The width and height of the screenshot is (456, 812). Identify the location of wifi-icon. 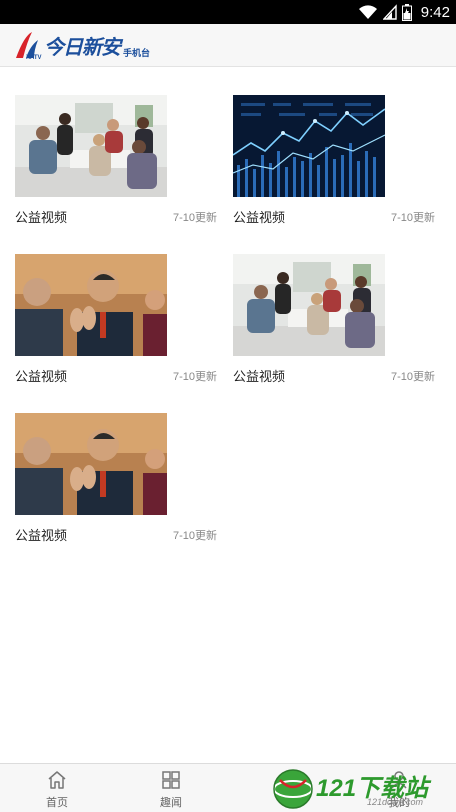
(367, 12).